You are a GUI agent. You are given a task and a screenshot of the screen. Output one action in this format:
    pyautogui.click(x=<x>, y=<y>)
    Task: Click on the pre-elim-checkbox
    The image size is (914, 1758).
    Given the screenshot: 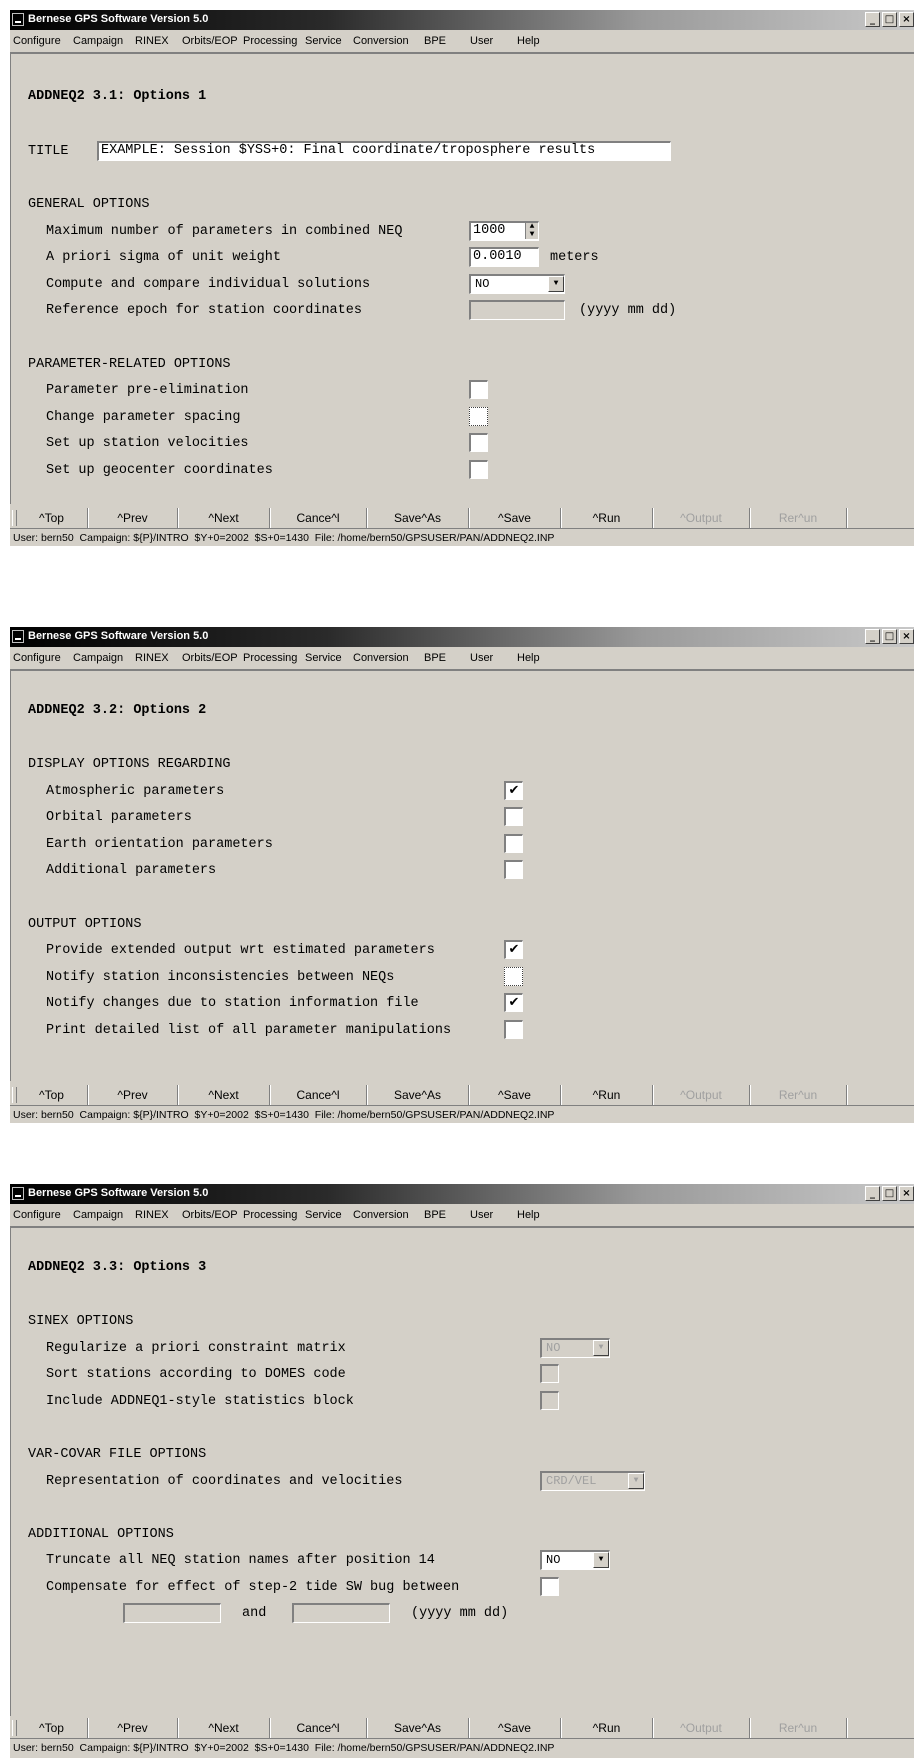 What is the action you would take?
    pyautogui.click(x=478, y=389)
    